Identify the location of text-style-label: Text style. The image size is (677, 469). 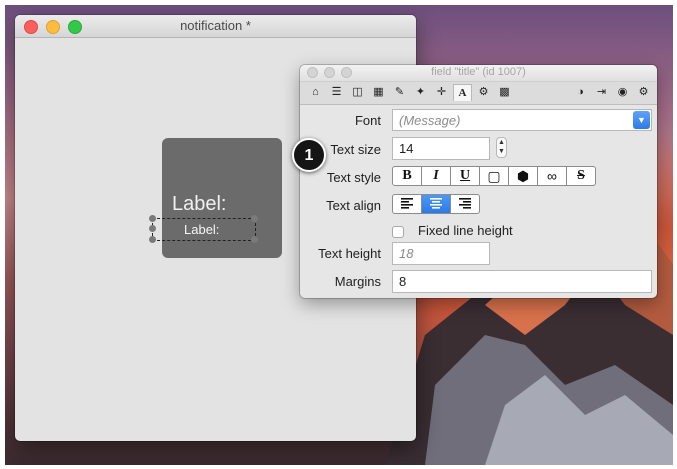
(353, 177).